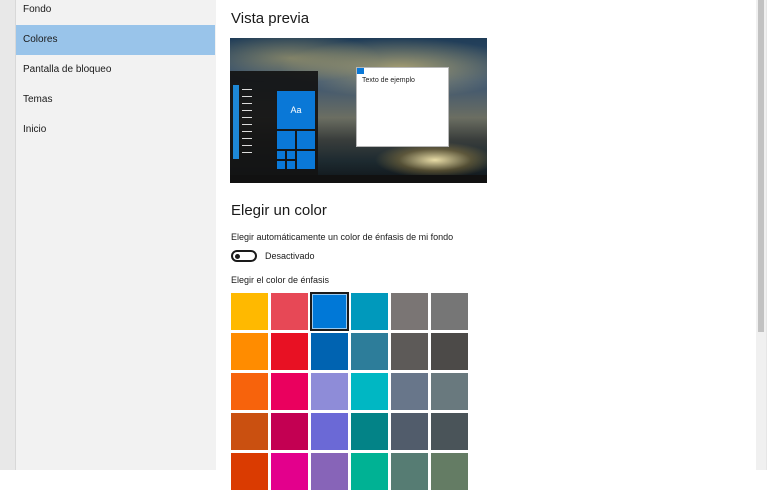 The image size is (780, 490). I want to click on window-right-edge, so click(773, 235).